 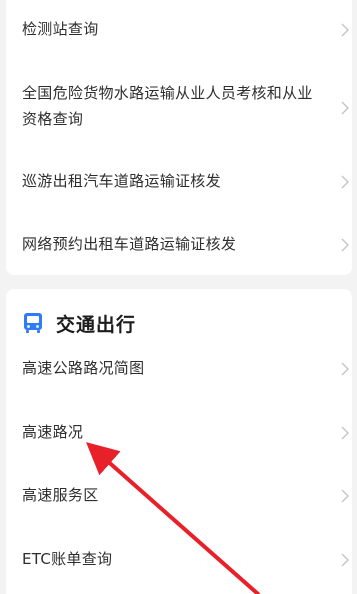 What do you see at coordinates (53, 432) in the screenshot?
I see `list-item-label: 高速路况` at bounding box center [53, 432].